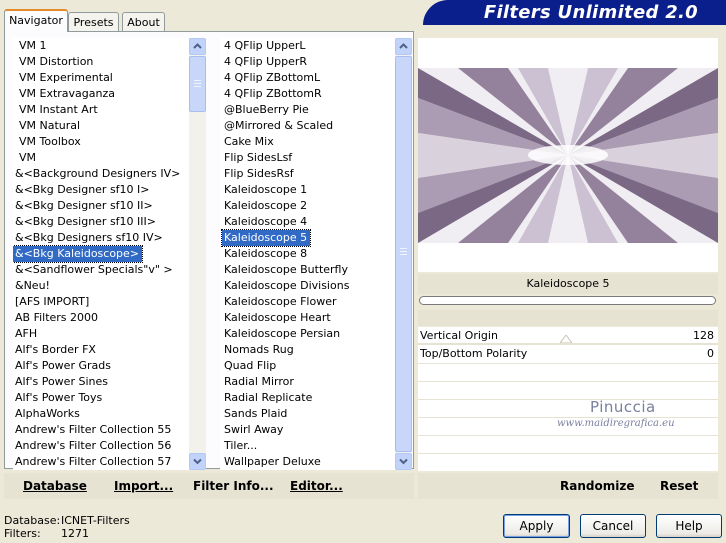  I want to click on list-item-label: Alf's Border FX, so click(55, 349).